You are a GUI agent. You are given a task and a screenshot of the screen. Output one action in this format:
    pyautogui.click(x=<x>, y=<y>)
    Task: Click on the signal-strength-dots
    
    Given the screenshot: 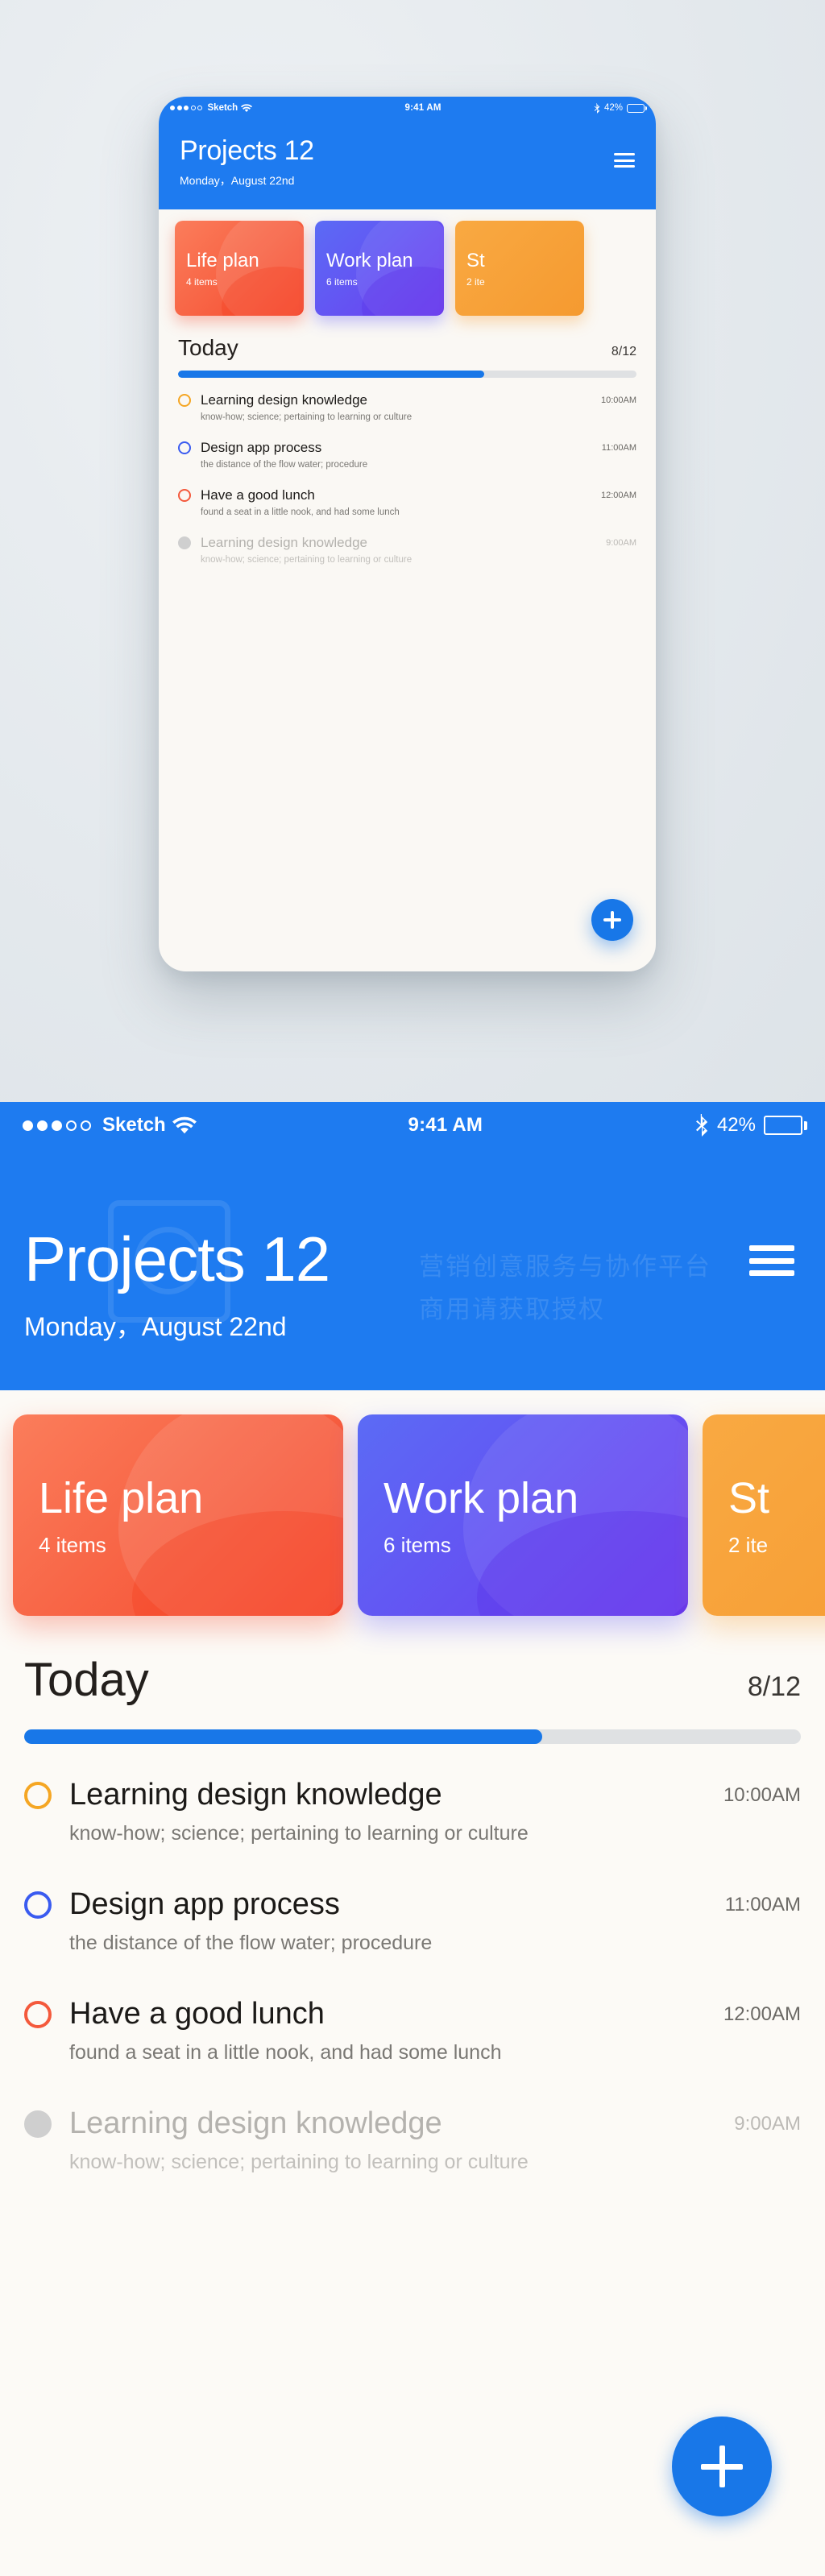 What is the action you would take?
    pyautogui.click(x=59, y=1125)
    